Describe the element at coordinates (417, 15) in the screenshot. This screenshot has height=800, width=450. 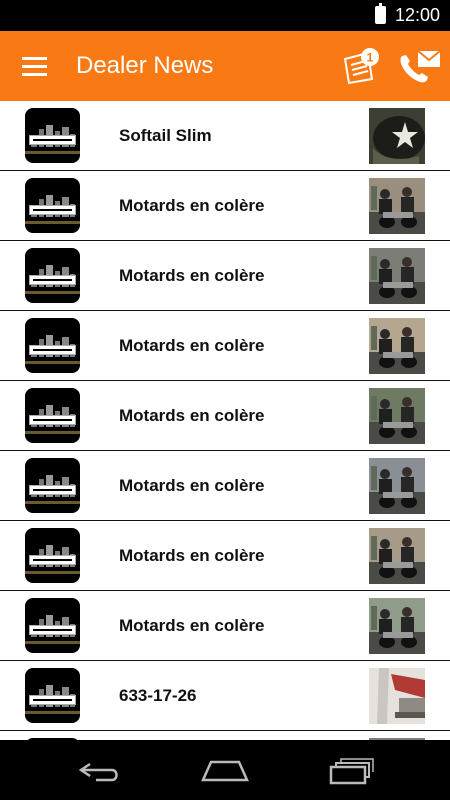
I see `status-time: 12:00` at that location.